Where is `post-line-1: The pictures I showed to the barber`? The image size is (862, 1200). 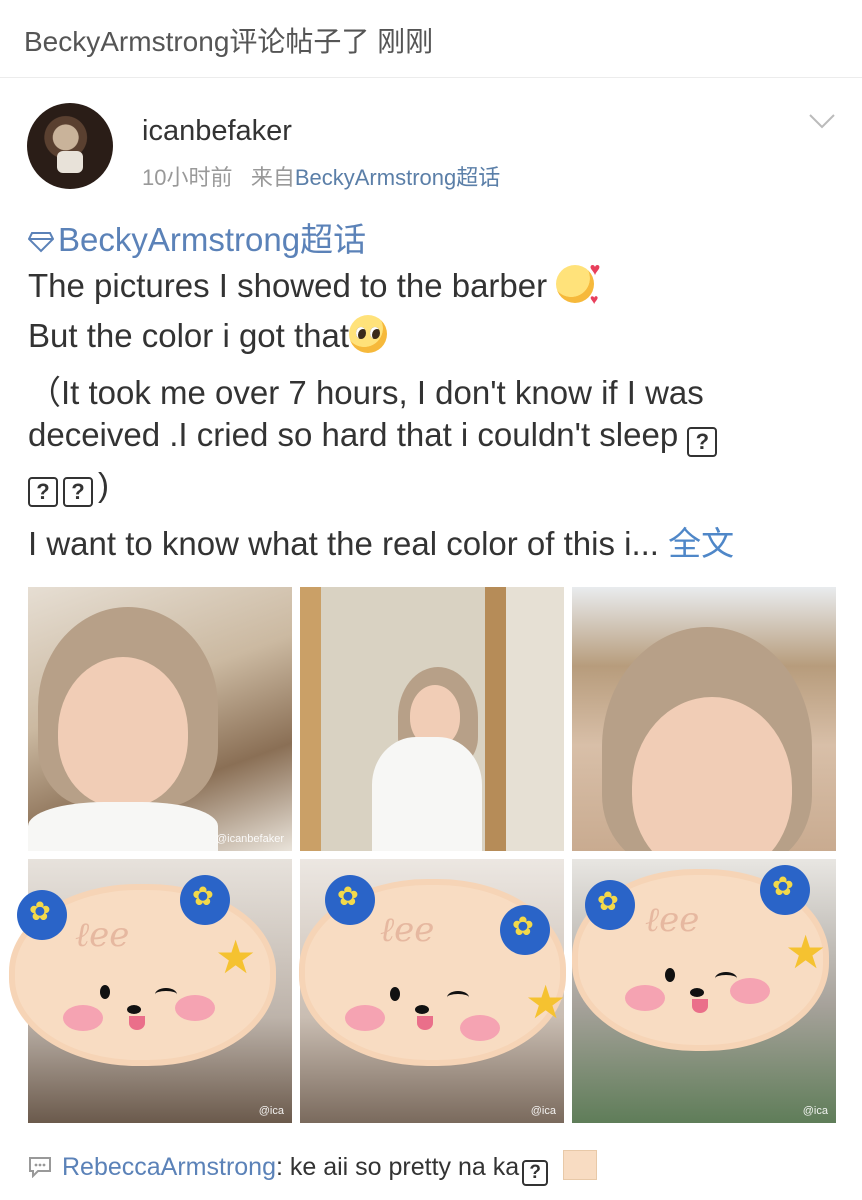
post-line-1: The pictures I showed to the barber is located at coordinates (314, 283).